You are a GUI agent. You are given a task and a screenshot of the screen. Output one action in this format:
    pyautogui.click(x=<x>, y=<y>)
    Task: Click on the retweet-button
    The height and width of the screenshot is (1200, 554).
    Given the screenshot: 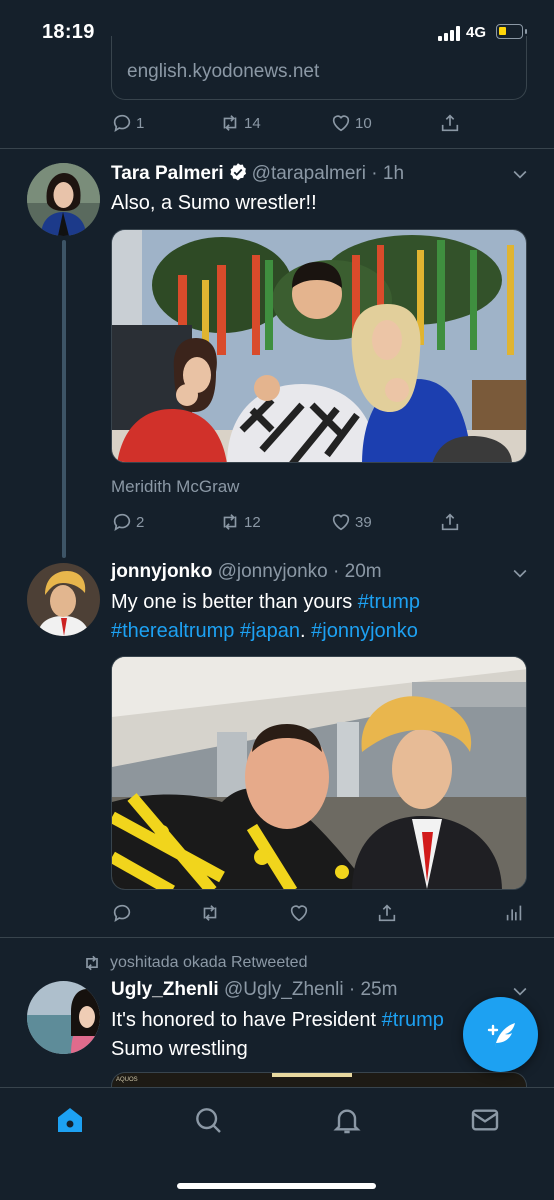 What is the action you would take?
    pyautogui.click(x=210, y=913)
    